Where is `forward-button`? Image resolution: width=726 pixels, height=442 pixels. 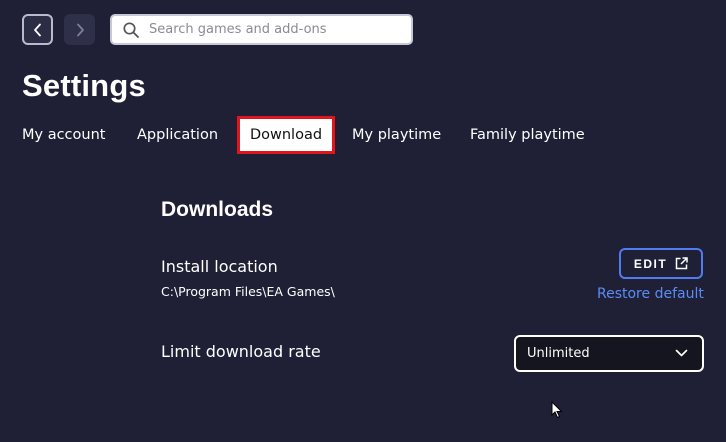
forward-button is located at coordinates (79, 29).